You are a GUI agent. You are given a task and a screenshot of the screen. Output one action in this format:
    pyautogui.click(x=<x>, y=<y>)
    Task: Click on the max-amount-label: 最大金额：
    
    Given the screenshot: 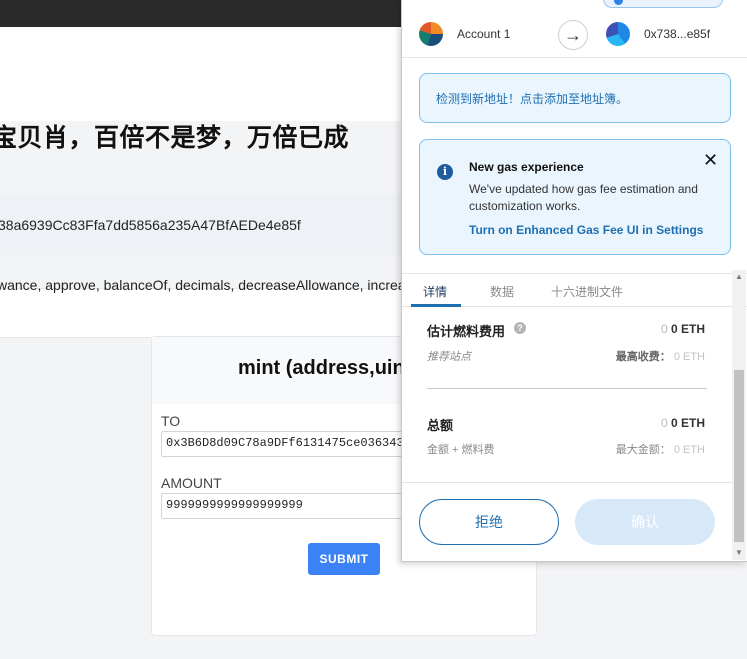 What is the action you would take?
    pyautogui.click(x=643, y=450)
    